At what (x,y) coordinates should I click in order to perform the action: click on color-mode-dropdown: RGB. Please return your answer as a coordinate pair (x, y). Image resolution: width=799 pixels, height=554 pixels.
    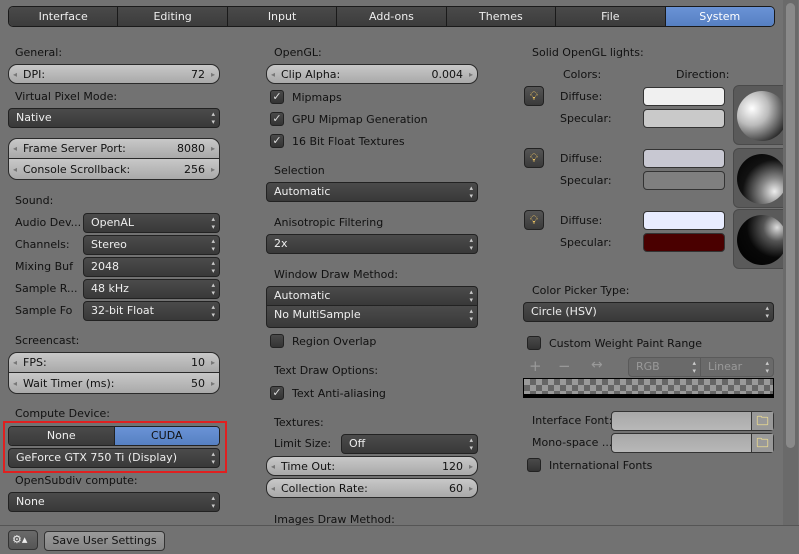
    Looking at the image, I should click on (664, 367).